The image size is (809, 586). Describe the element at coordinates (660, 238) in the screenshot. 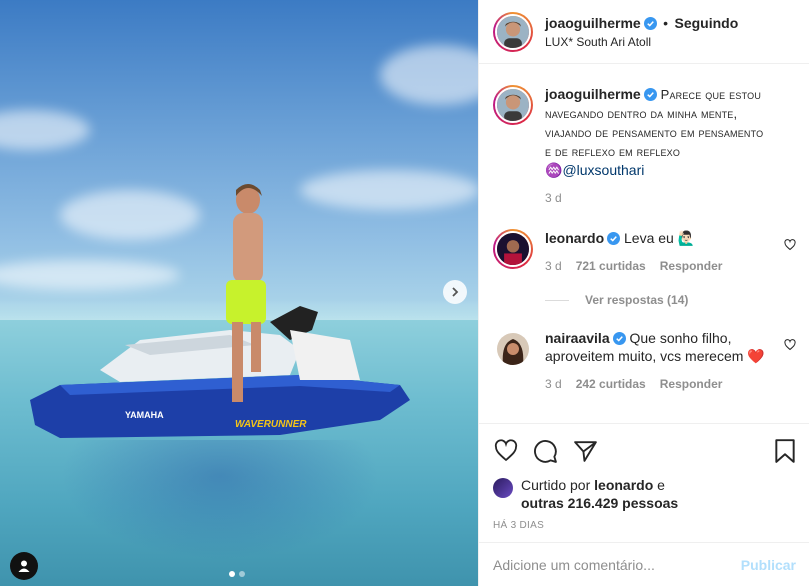

I see `comment-text: Leva eu 🙋🏻‍♂️` at that location.